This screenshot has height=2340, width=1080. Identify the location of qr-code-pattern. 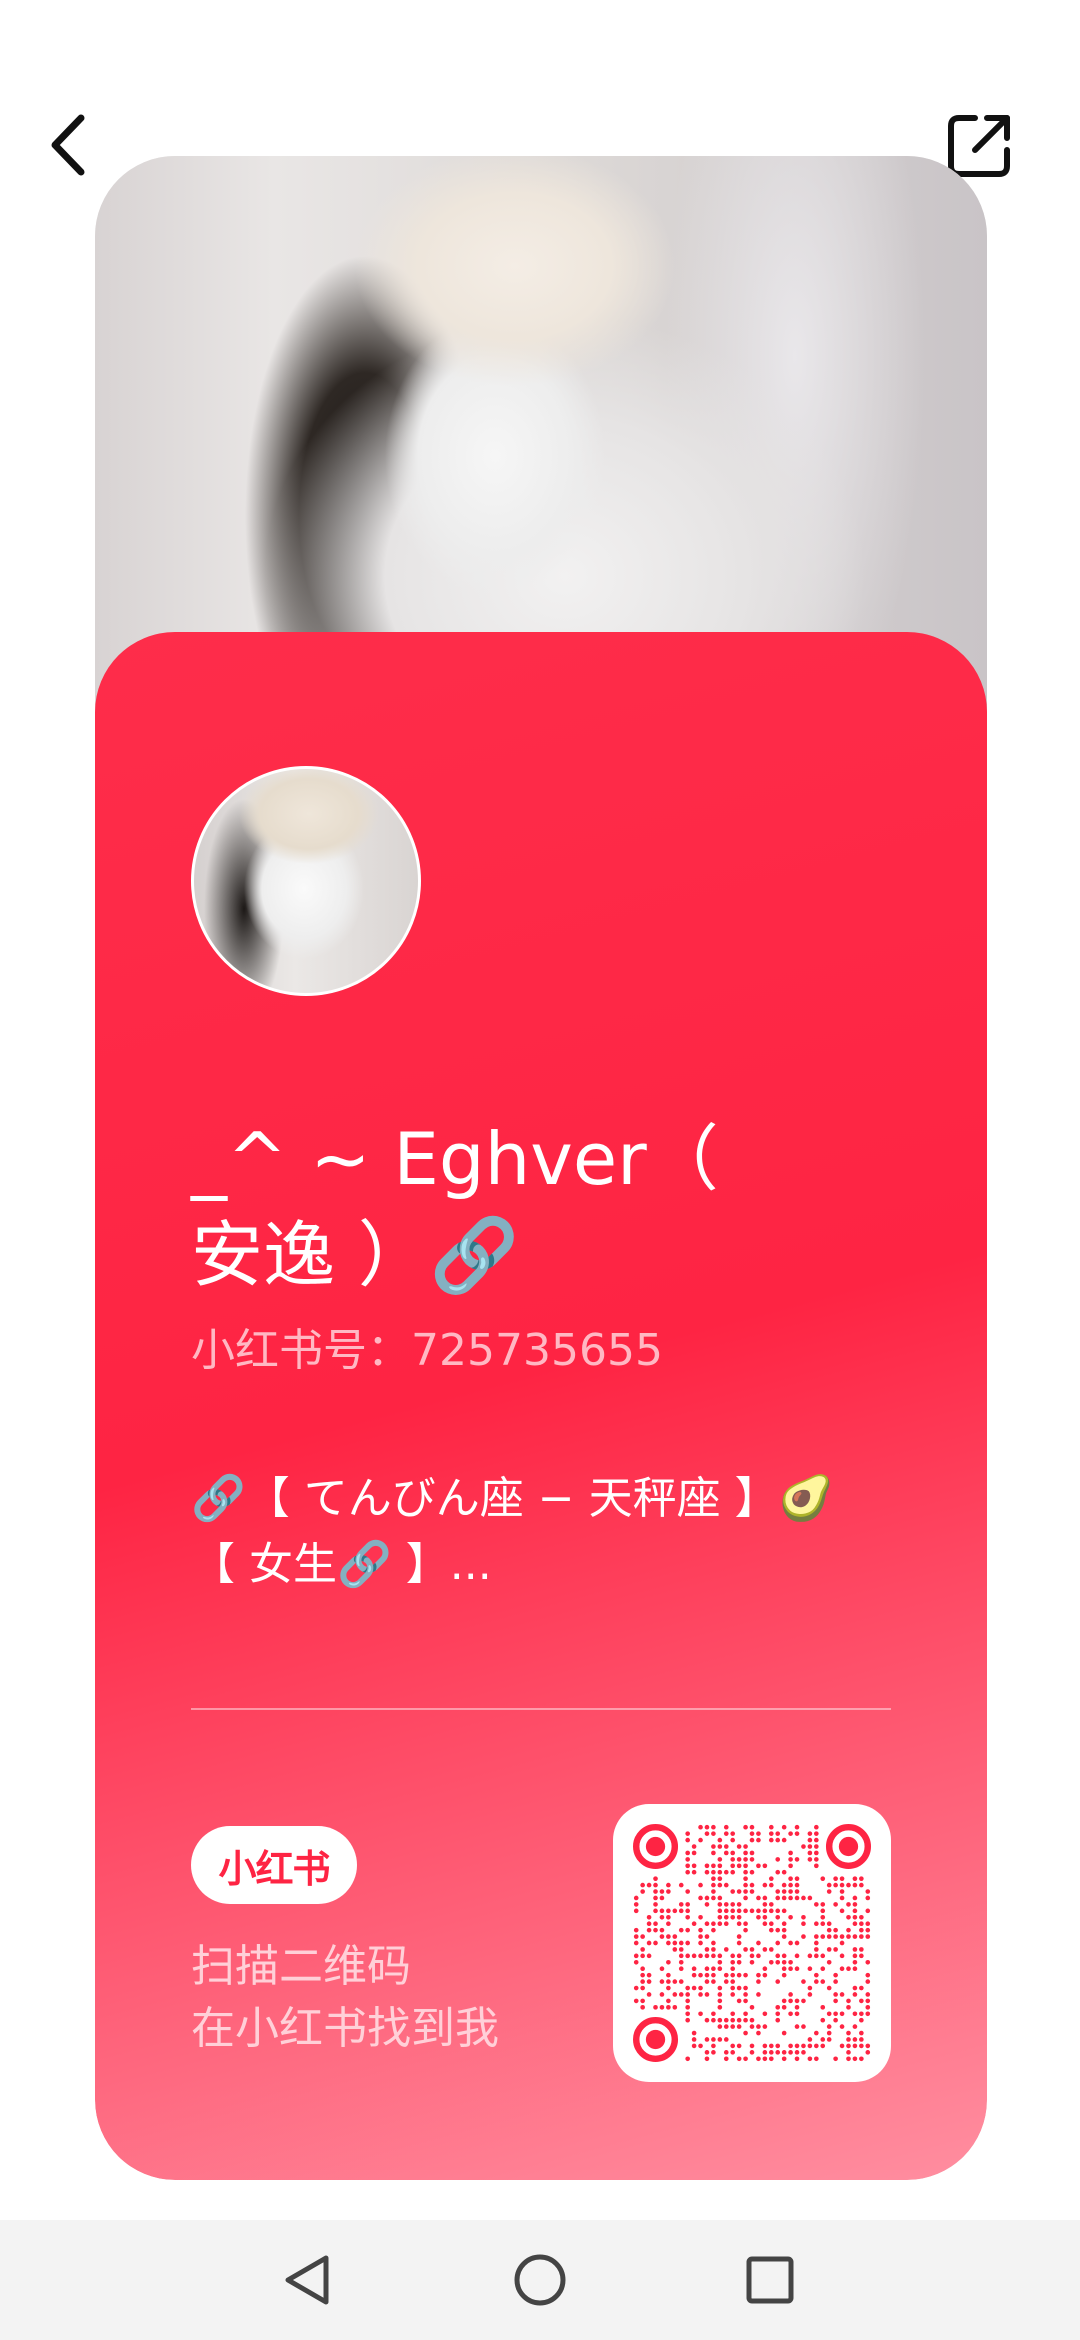
(752, 1943).